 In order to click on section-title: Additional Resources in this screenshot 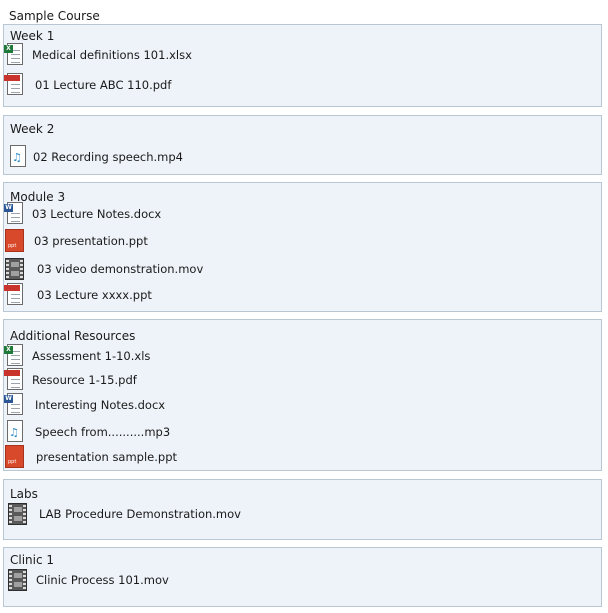, I will do `click(73, 336)`.